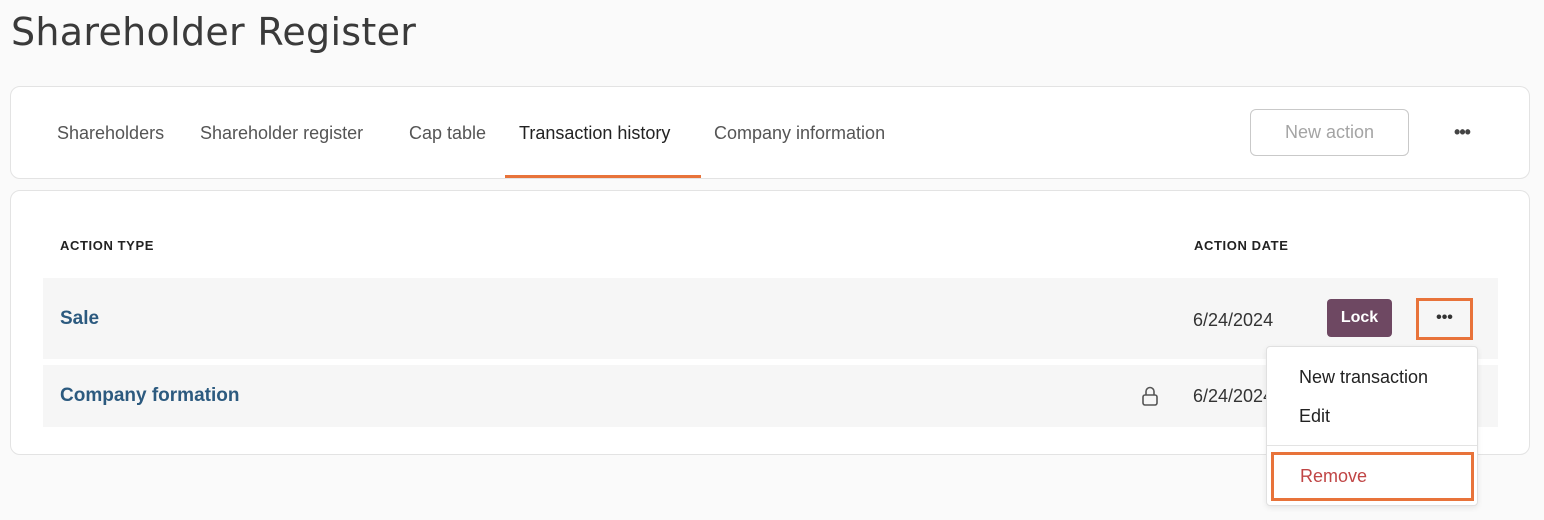  I want to click on tab-cap-table: Cap table, so click(447, 133).